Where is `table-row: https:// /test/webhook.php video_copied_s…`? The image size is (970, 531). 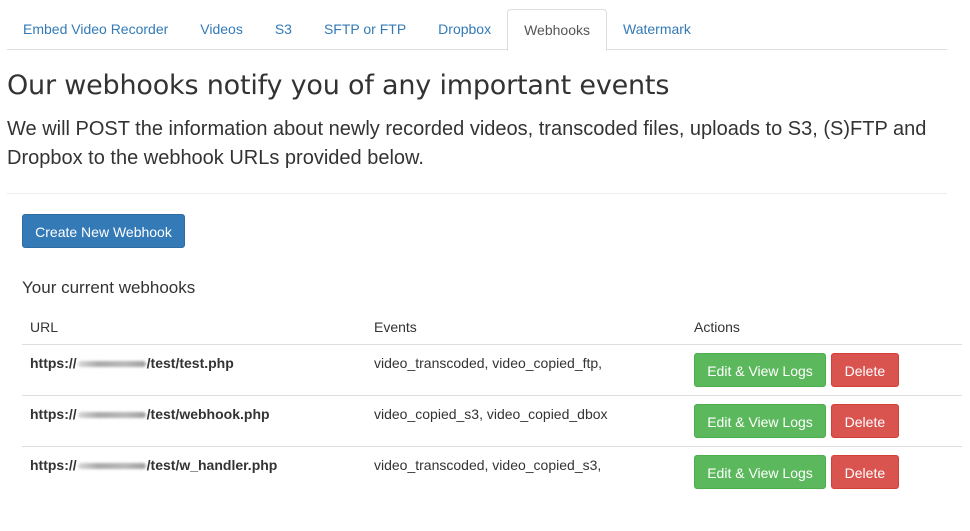
table-row: https:// /test/webhook.php video_copied_s… is located at coordinates (492, 421).